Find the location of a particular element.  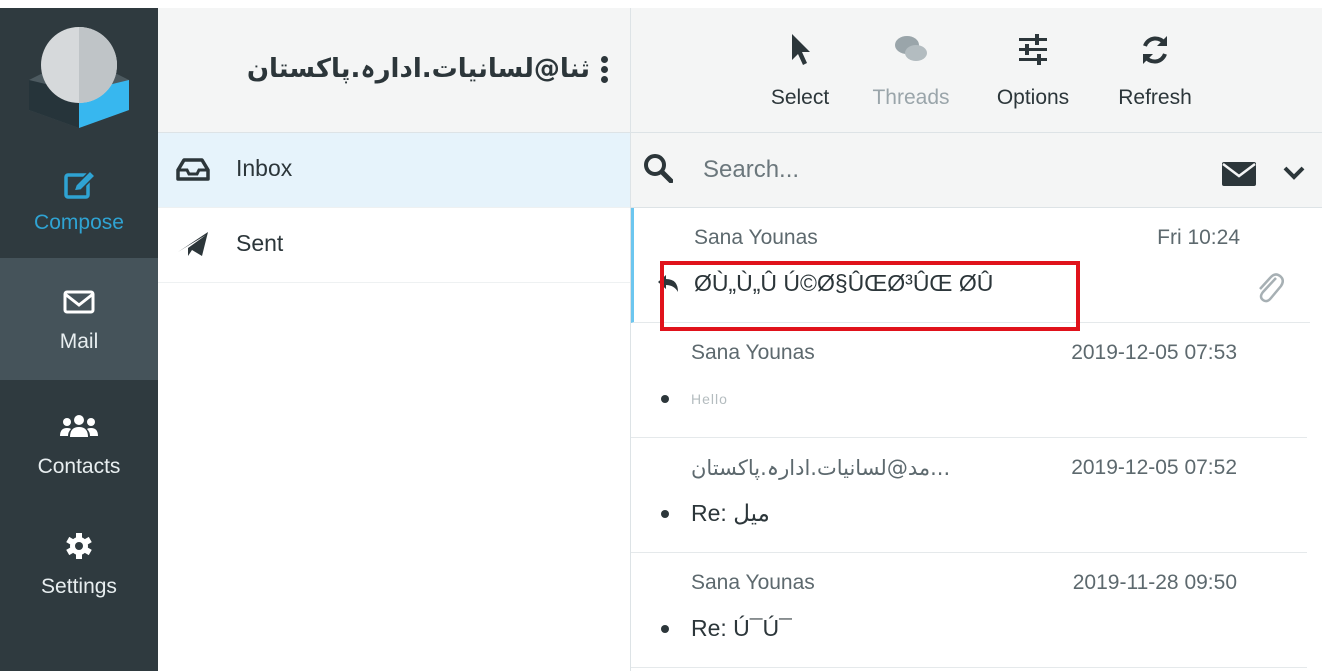

select-button: Select is located at coordinates (800, 75).